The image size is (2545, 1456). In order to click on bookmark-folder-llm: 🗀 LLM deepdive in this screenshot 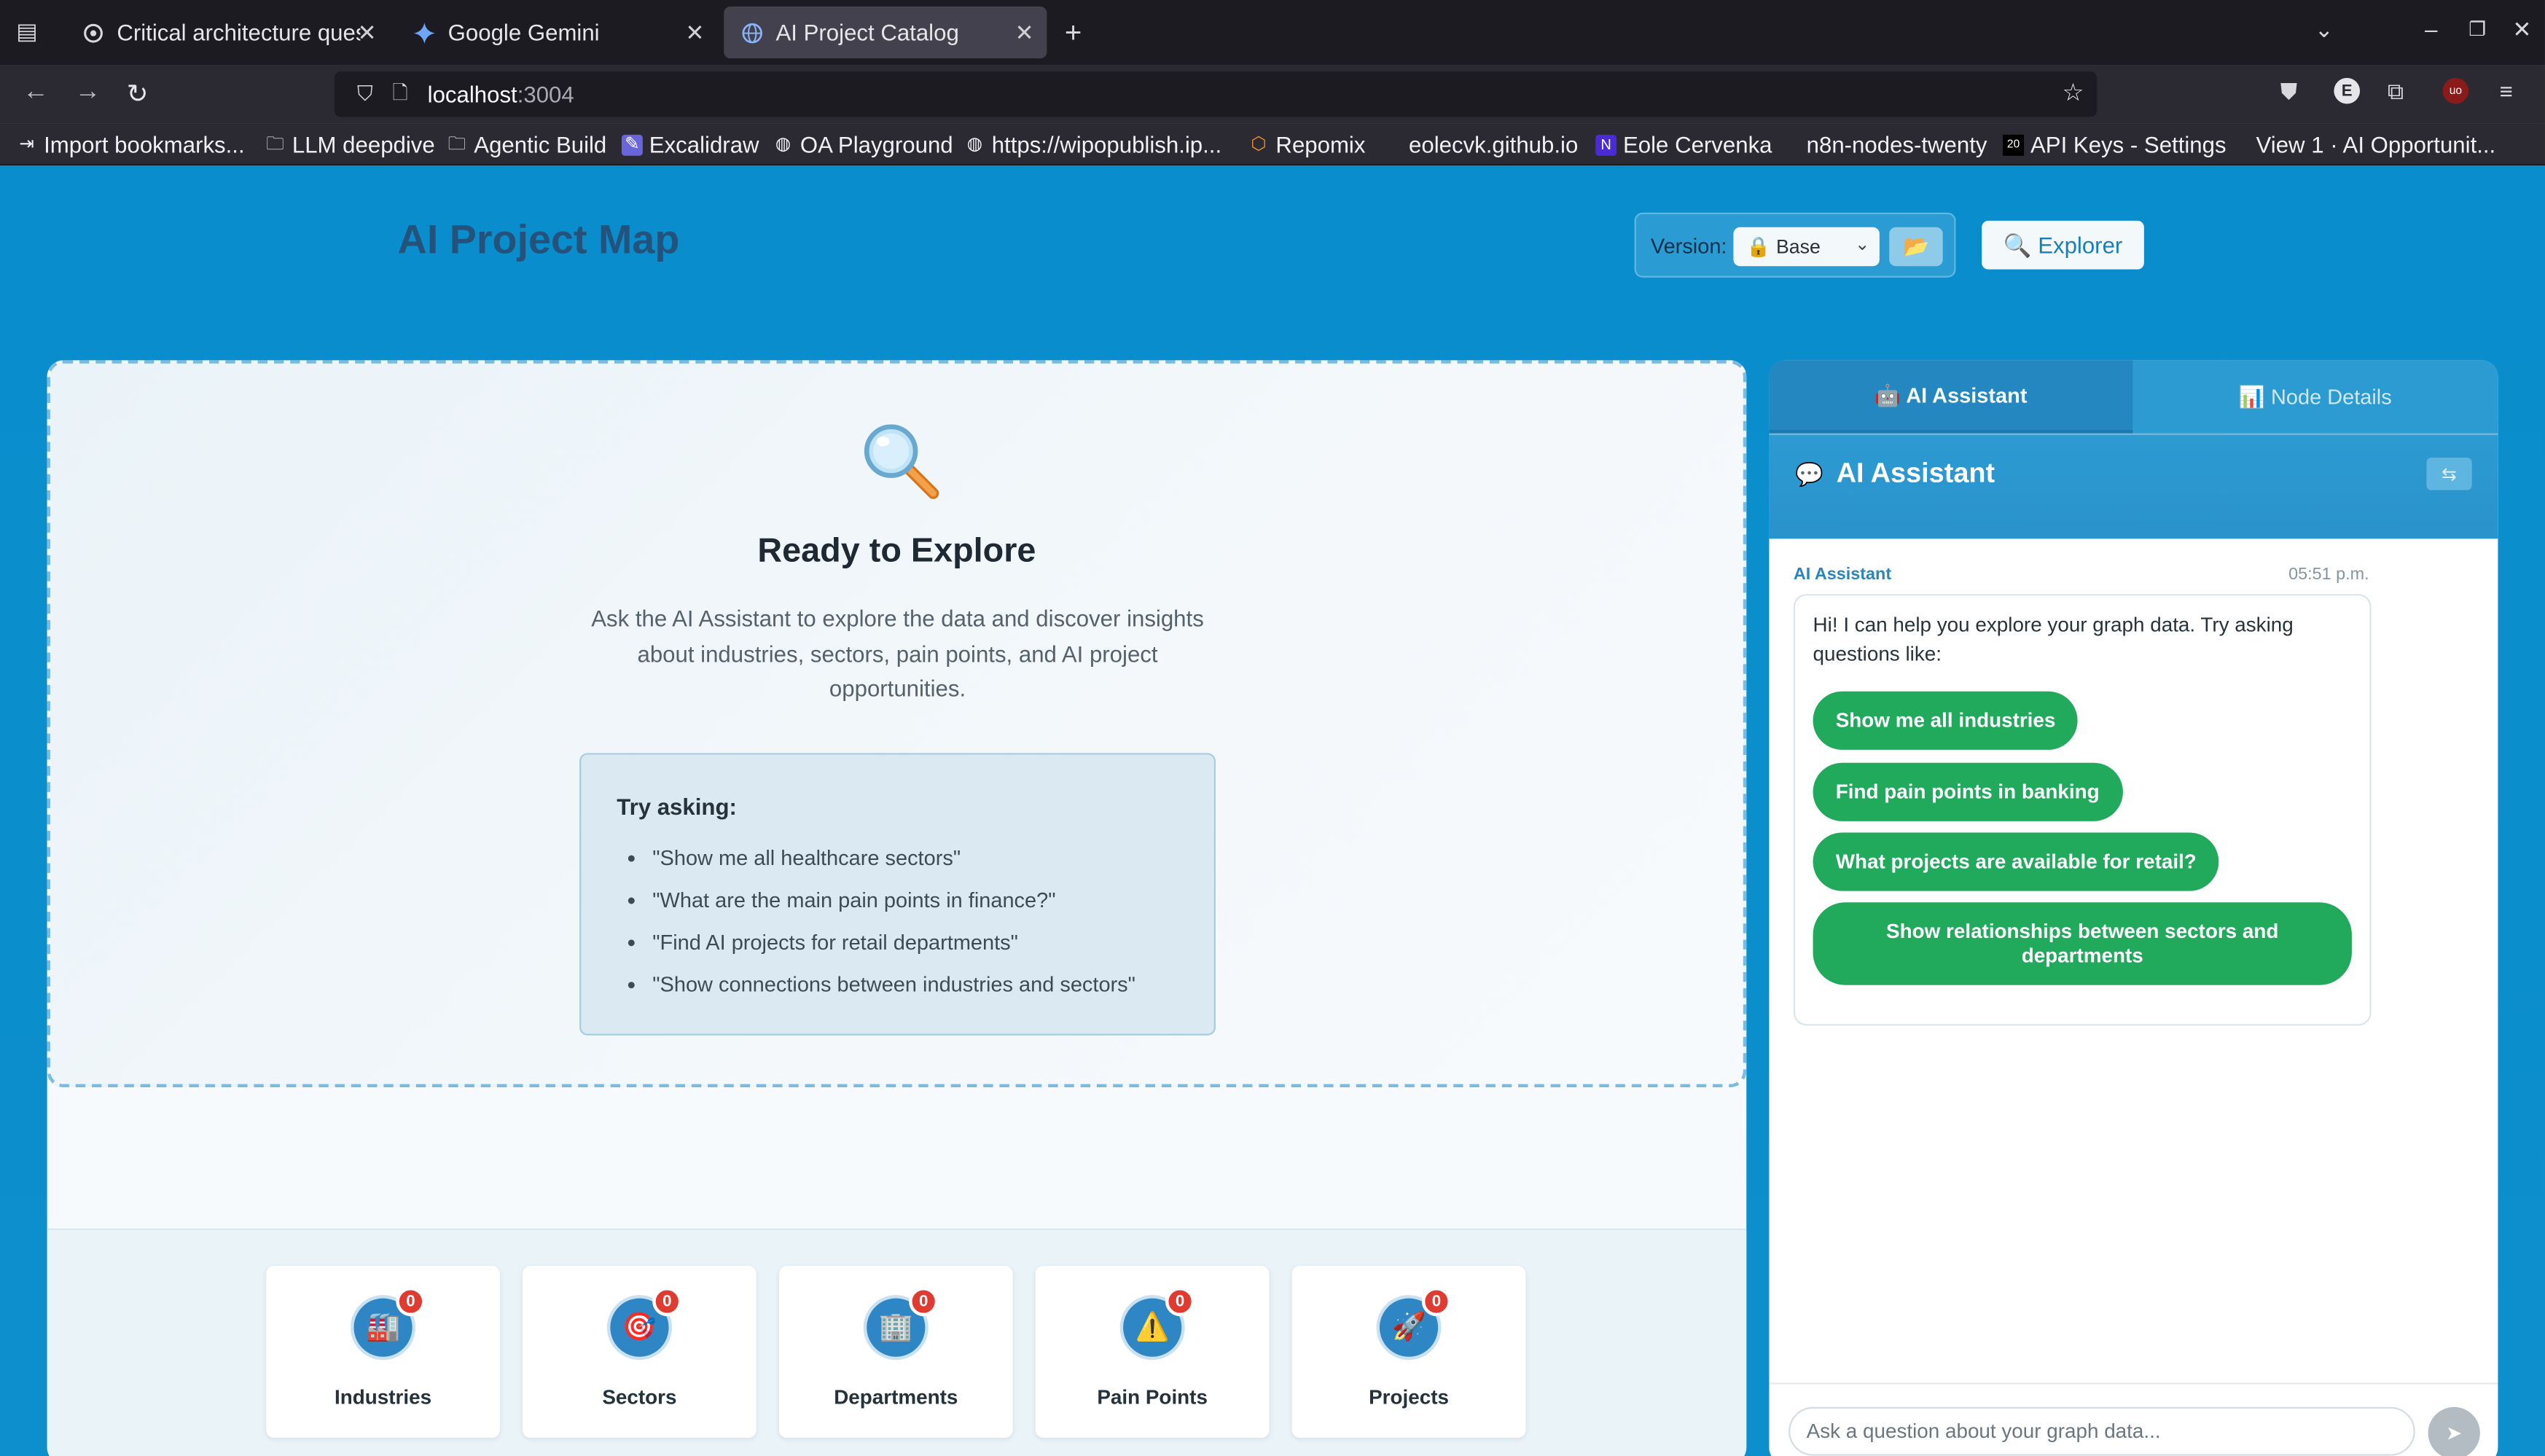, I will do `click(350, 144)`.